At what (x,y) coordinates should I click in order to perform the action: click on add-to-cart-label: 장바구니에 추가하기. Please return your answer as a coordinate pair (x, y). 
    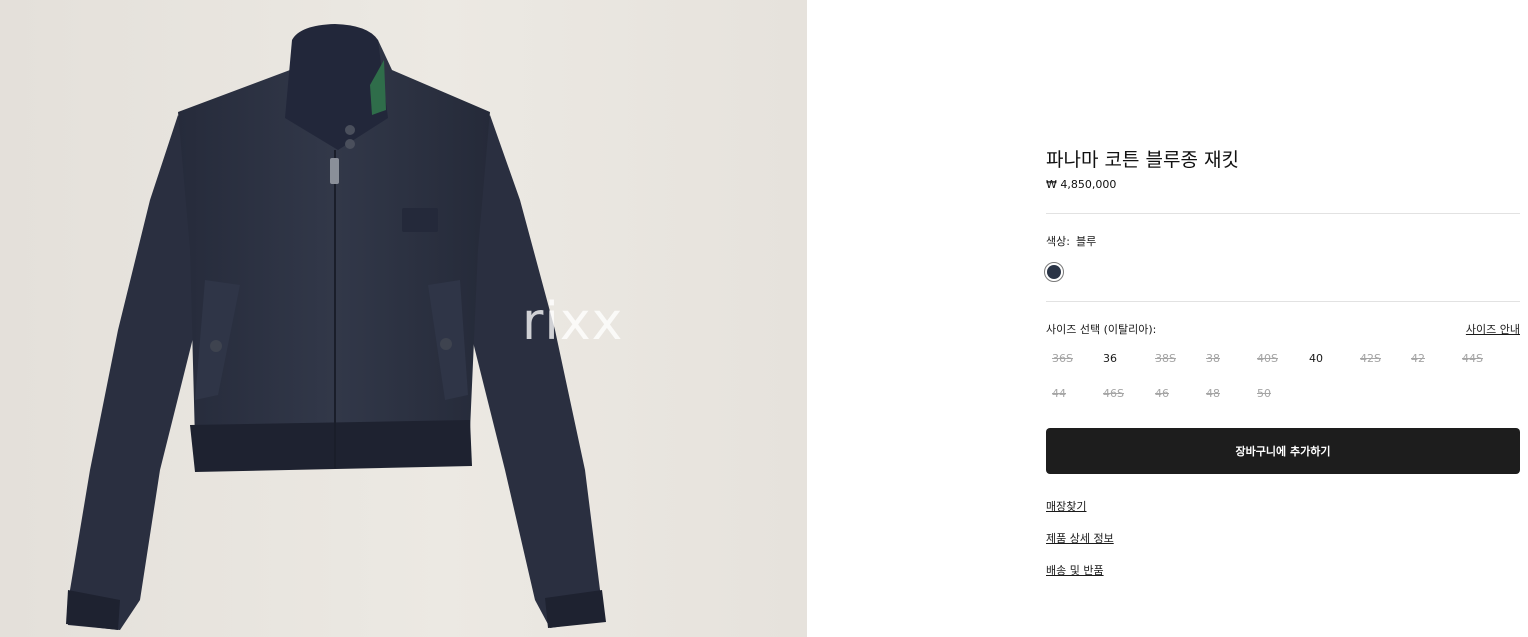
    Looking at the image, I should click on (1283, 451).